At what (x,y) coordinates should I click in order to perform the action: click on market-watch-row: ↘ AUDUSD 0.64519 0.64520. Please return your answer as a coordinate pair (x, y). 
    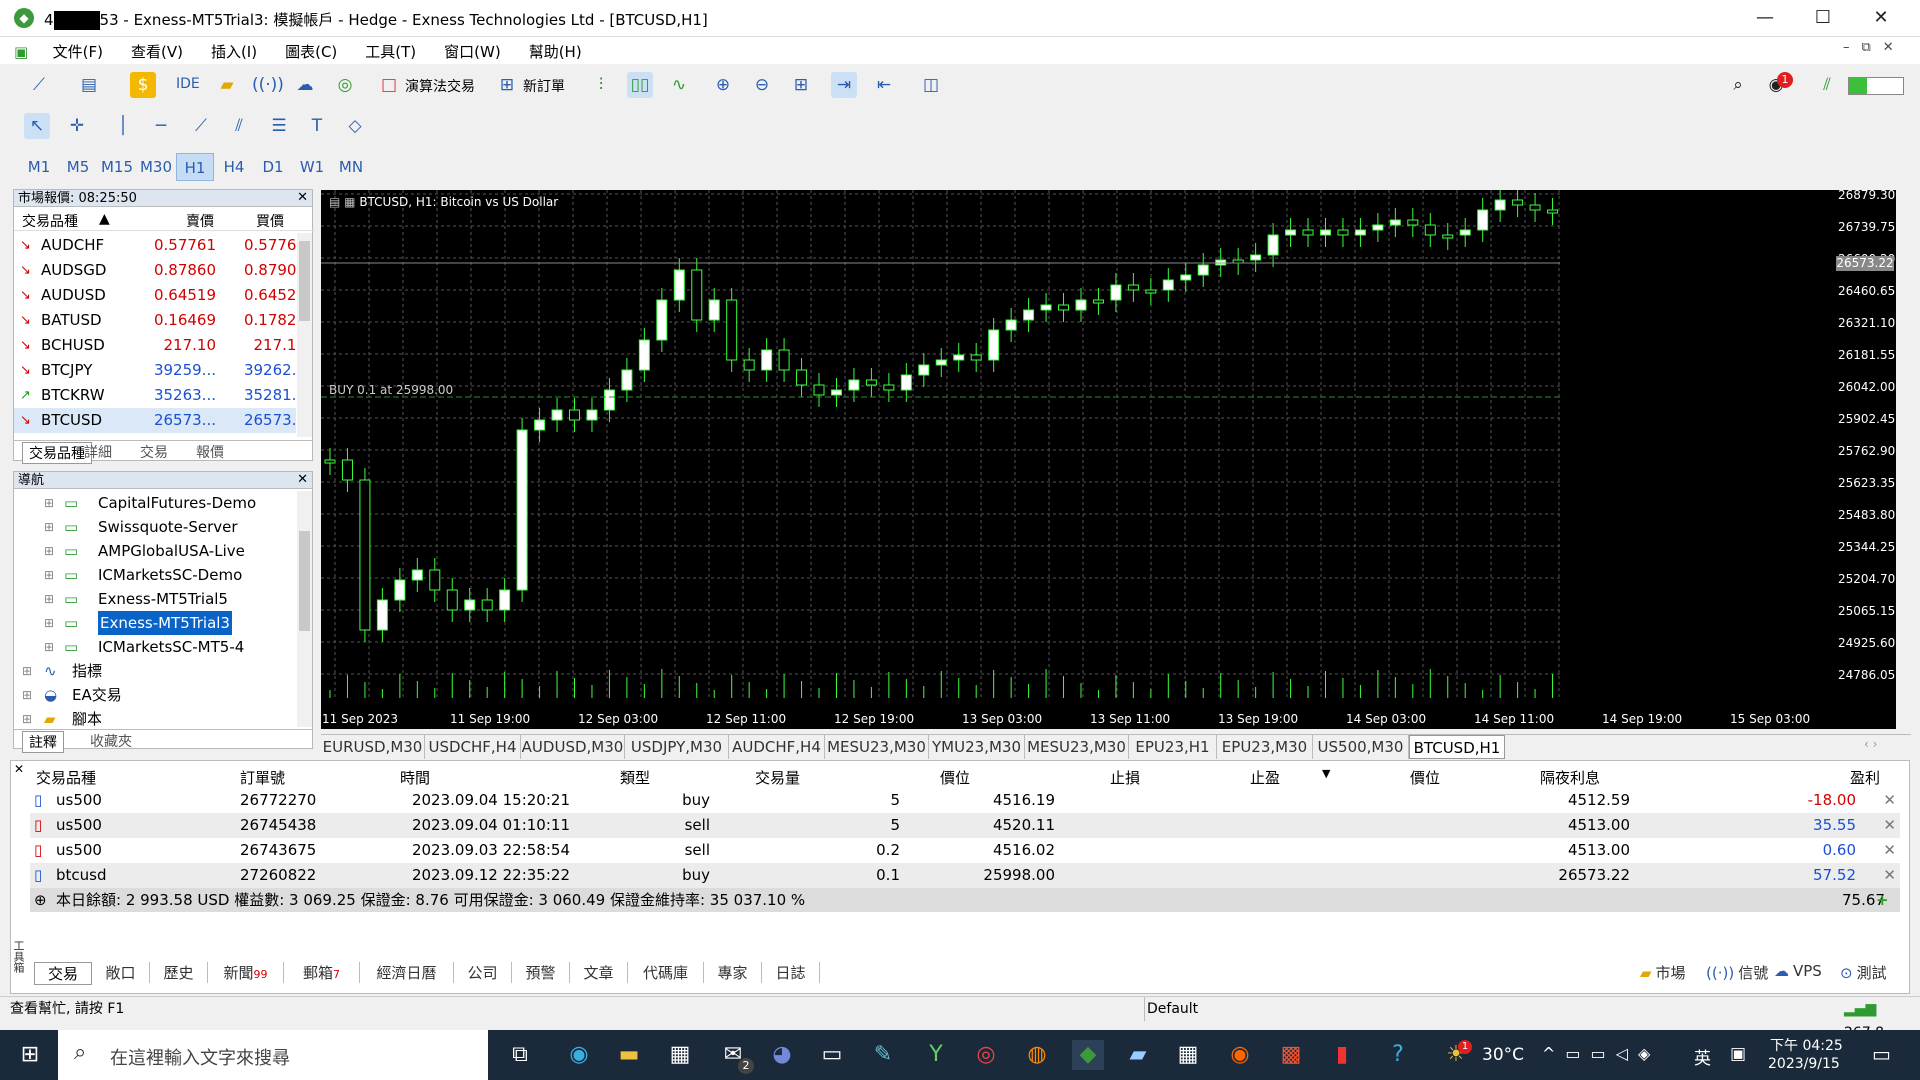
    Looking at the image, I should click on (155, 295).